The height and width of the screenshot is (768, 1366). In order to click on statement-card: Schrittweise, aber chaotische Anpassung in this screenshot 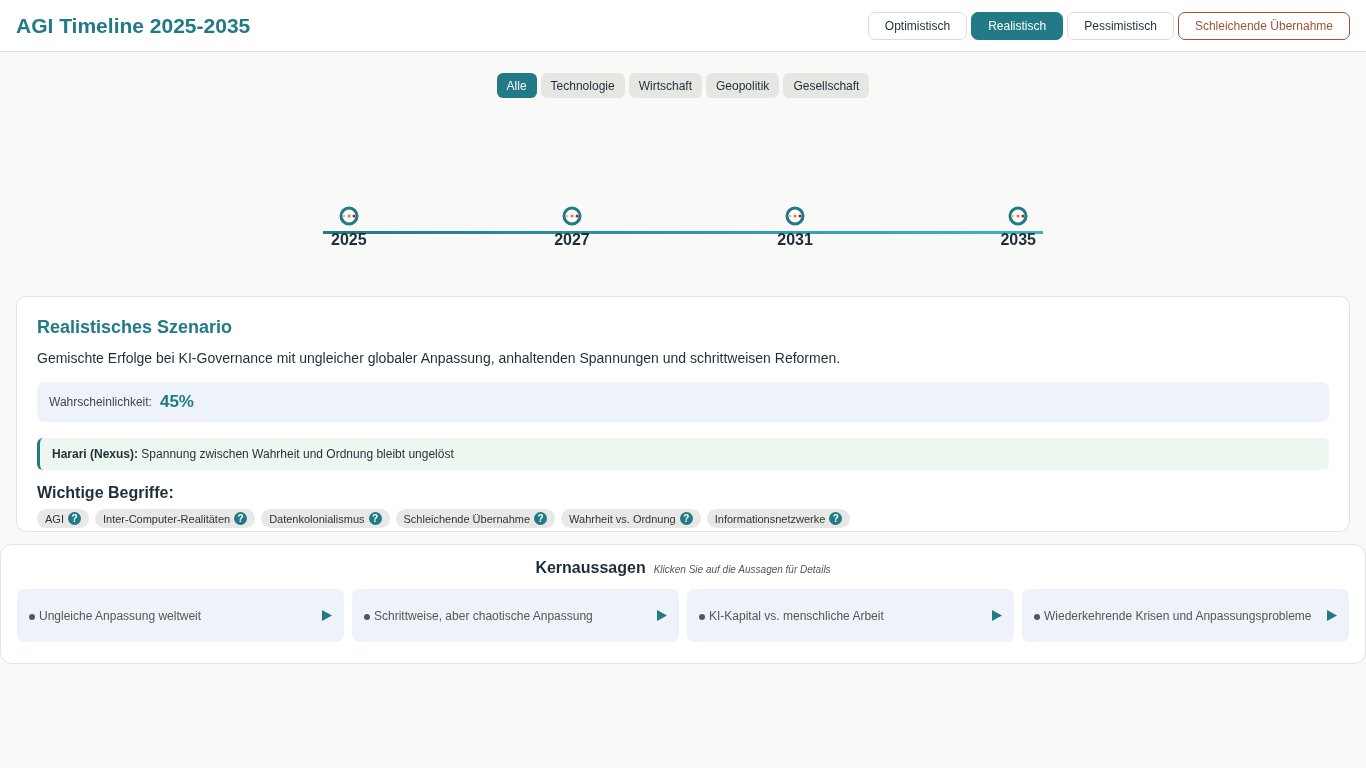, I will do `click(515, 615)`.